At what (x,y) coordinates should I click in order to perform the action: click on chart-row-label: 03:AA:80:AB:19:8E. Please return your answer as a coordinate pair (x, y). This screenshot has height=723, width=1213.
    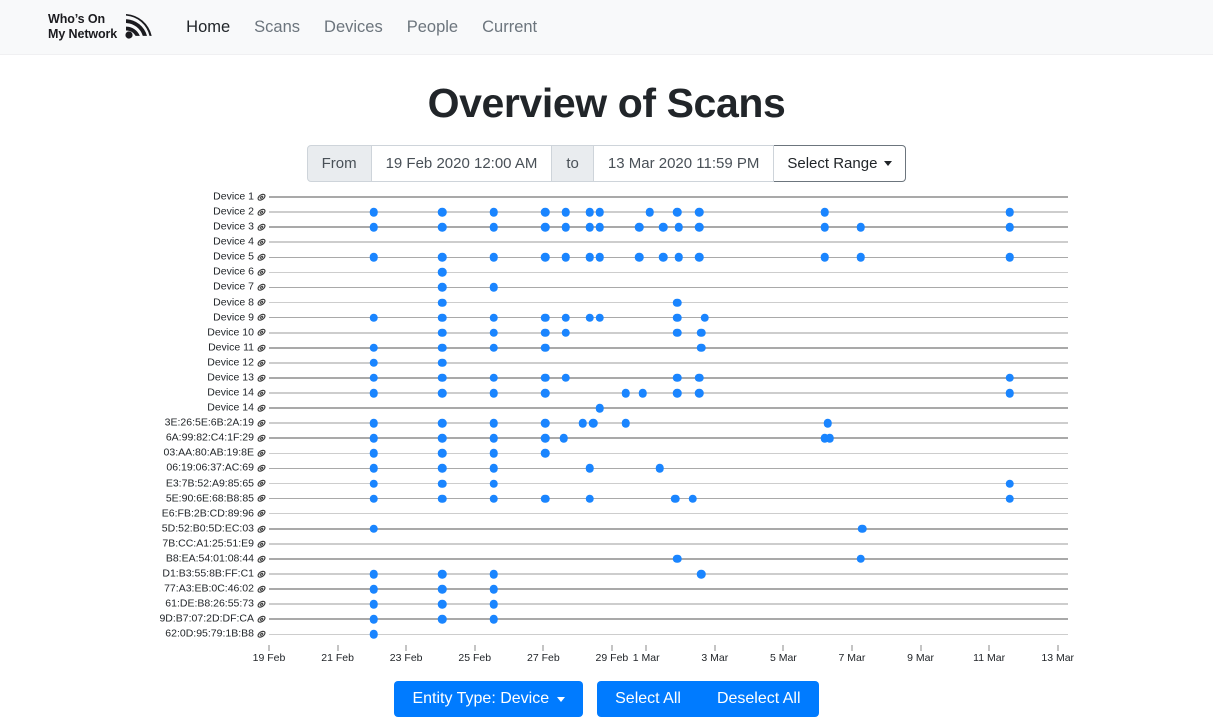
    Looking at the image, I should click on (215, 453).